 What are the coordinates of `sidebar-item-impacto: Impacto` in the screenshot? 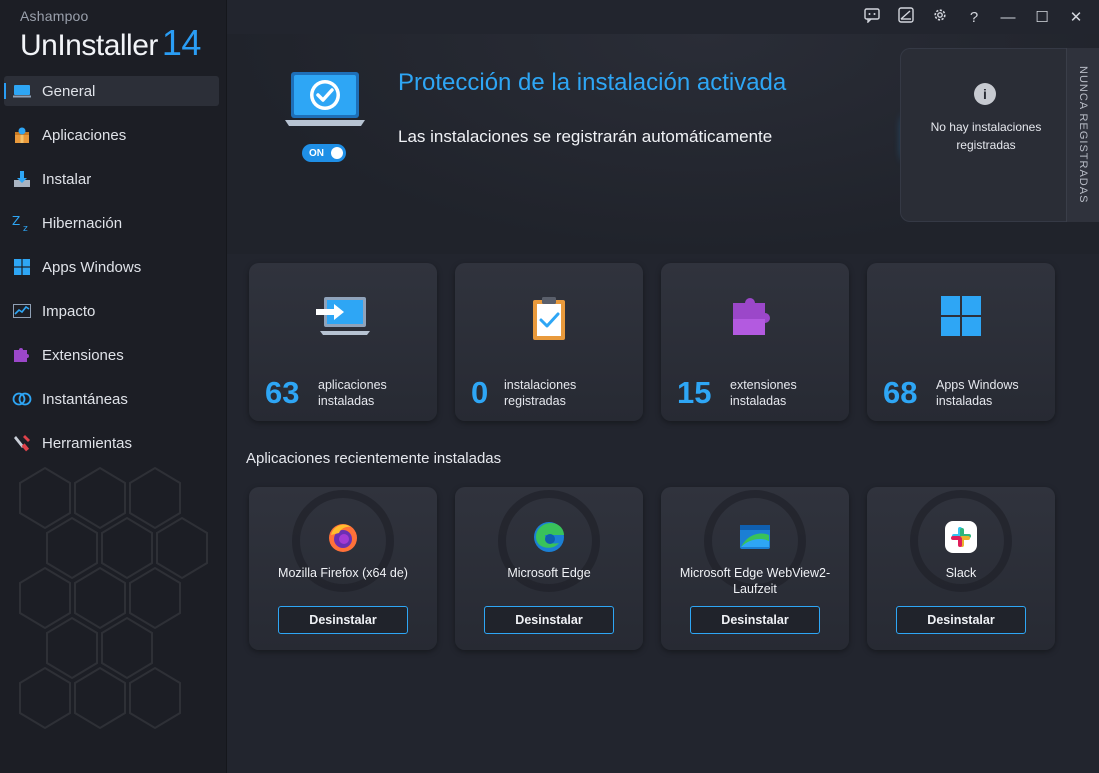 It's located at (111, 311).